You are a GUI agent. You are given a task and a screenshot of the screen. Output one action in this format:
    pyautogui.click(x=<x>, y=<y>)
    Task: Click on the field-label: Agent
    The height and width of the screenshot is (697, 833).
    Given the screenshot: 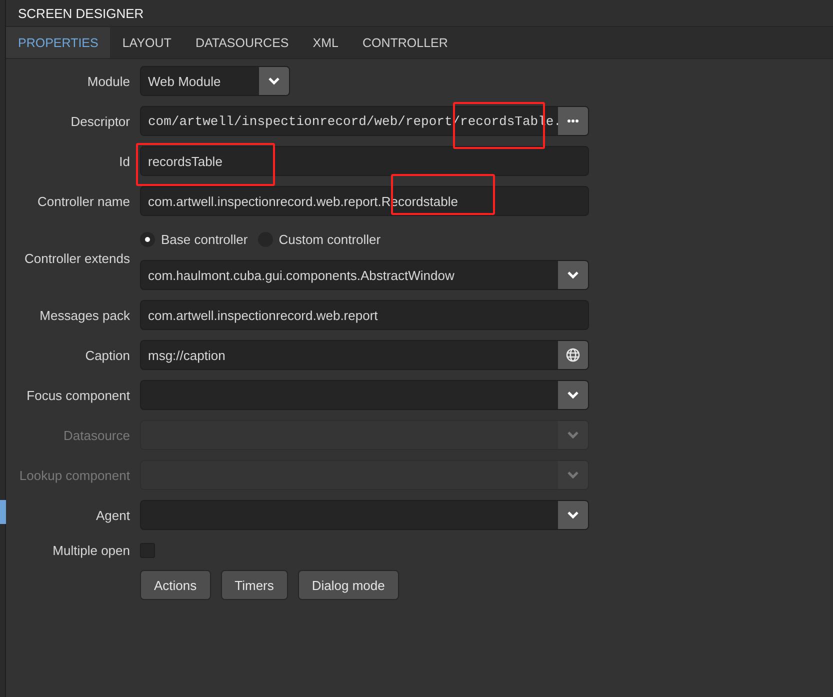 What is the action you would take?
    pyautogui.click(x=113, y=515)
    